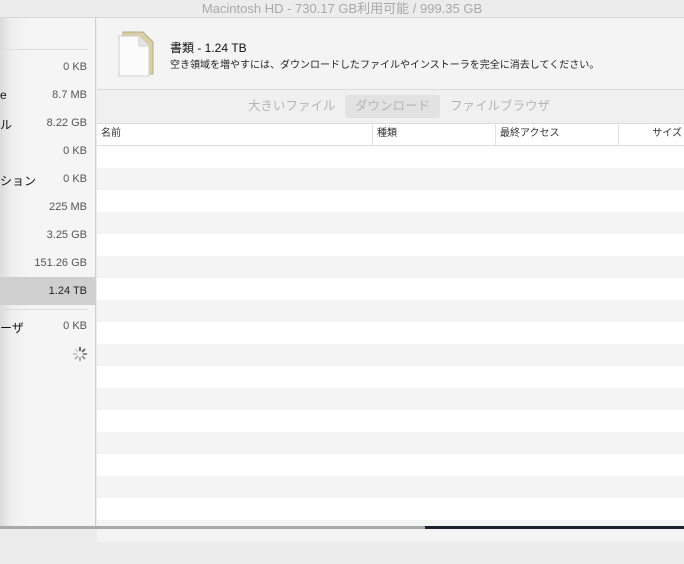  What do you see at coordinates (12, 328) in the screenshot?
I see `sidebar-item-label: ーザ` at bounding box center [12, 328].